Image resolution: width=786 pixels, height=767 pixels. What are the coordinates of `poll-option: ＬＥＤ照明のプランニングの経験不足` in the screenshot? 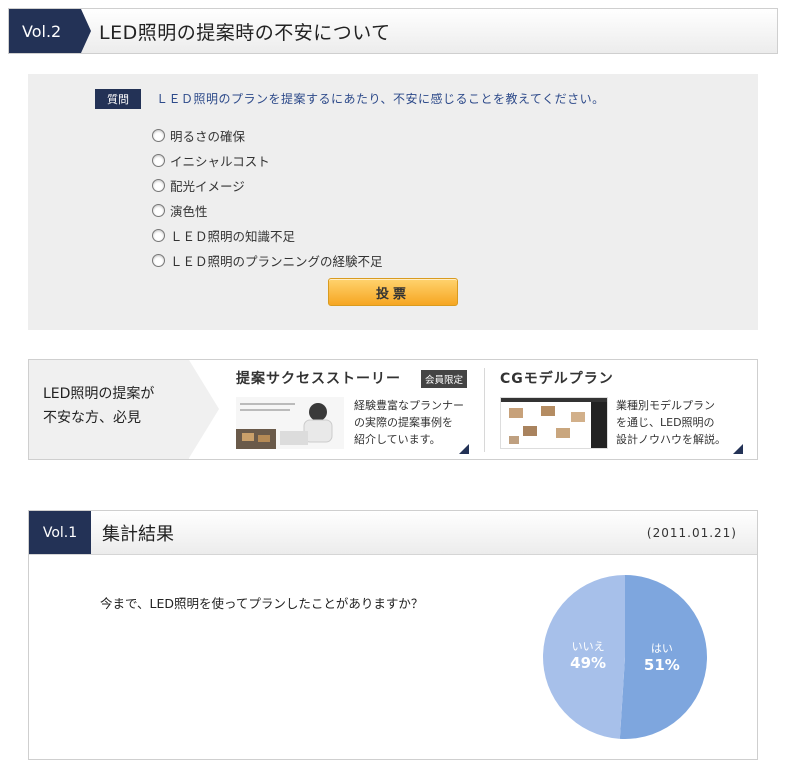 It's located at (267, 260).